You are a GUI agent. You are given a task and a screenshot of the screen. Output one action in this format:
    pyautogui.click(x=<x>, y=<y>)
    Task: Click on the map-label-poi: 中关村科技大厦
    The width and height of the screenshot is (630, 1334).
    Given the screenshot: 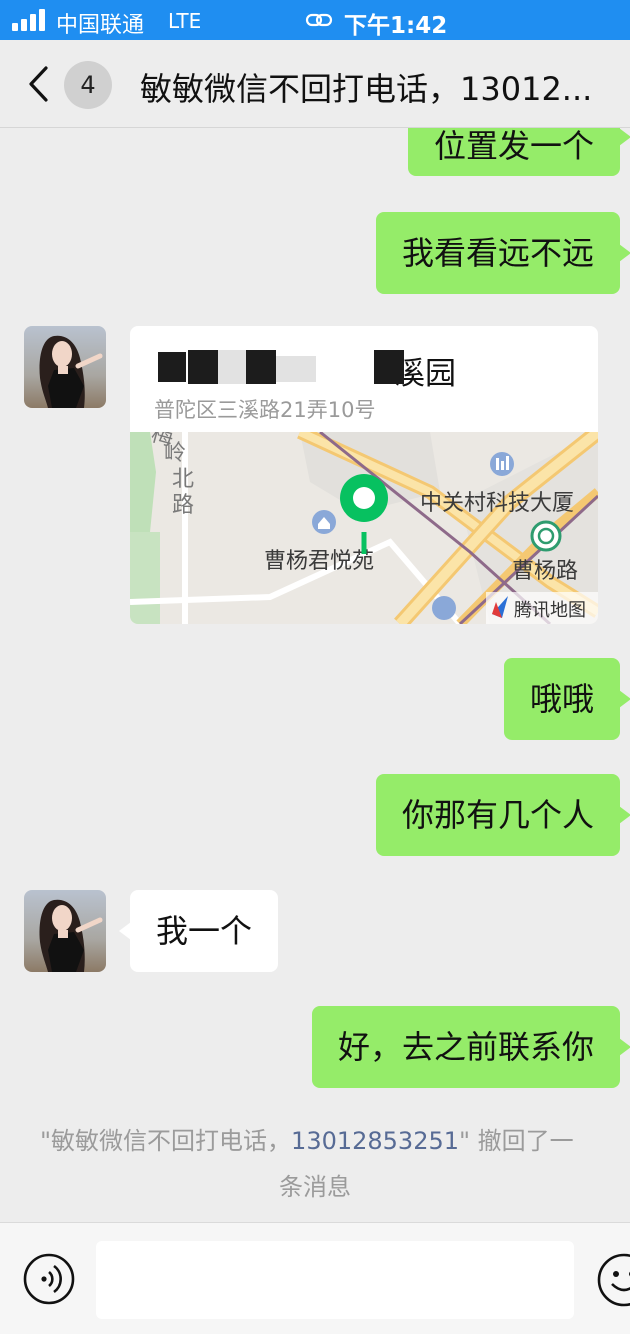 What is the action you would take?
    pyautogui.click(x=497, y=503)
    